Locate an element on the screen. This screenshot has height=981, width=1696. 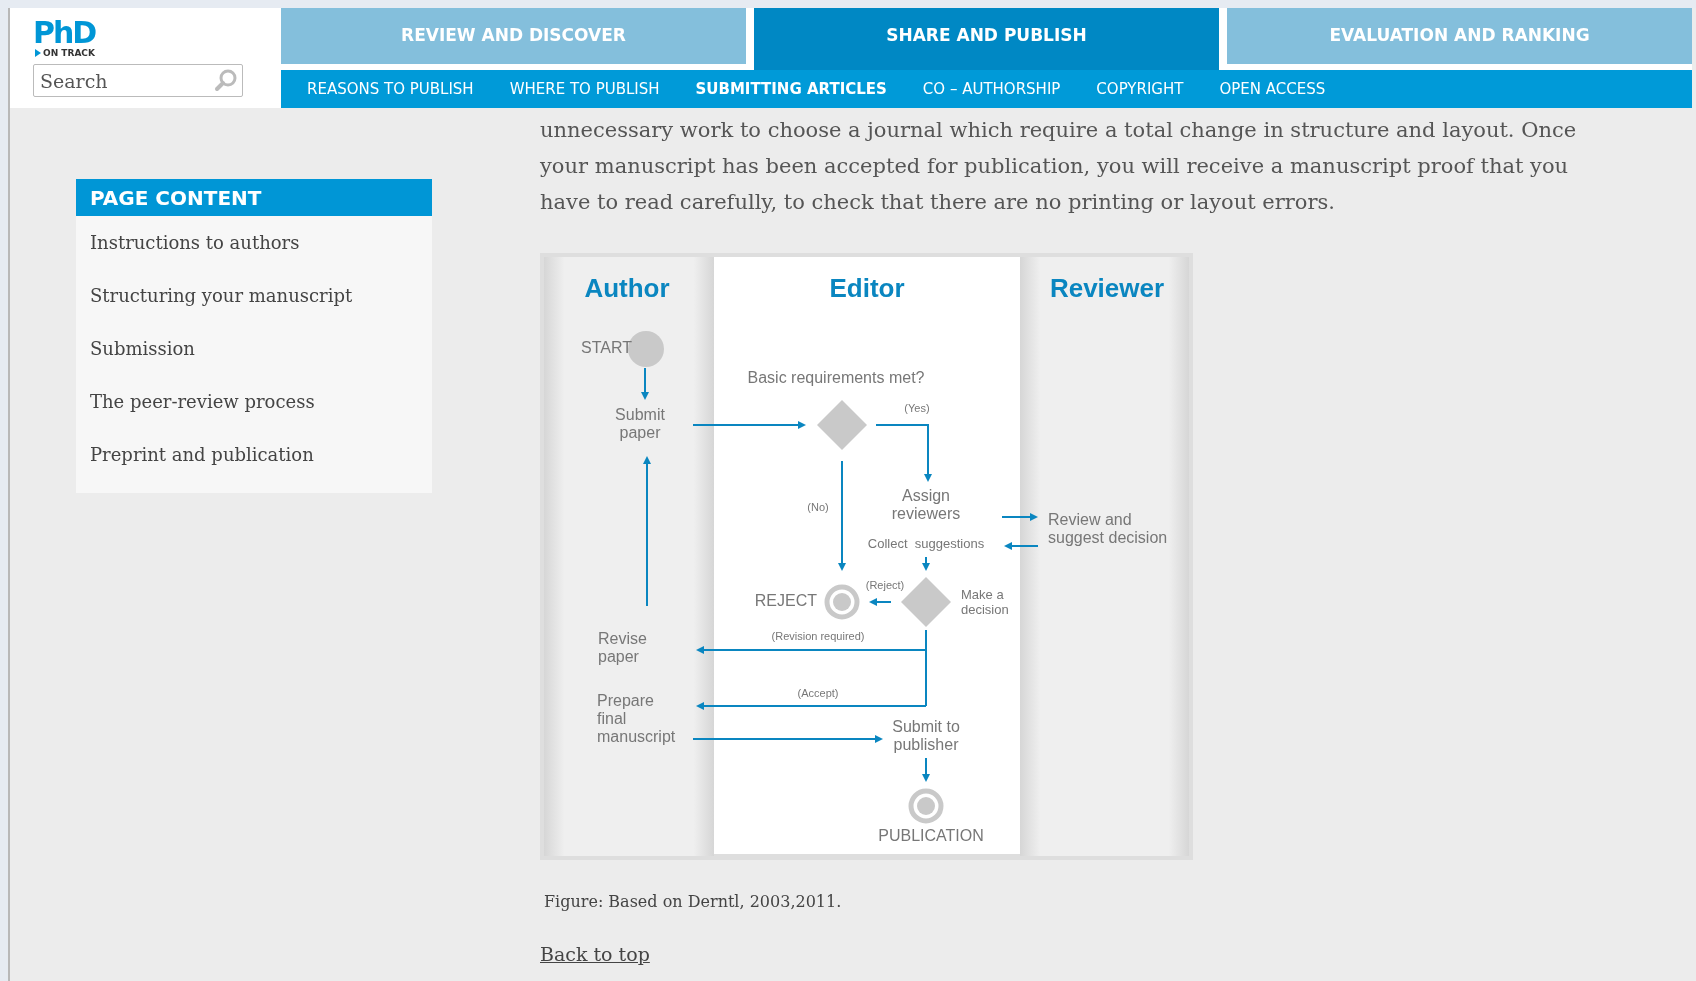
back-to-top-link: Back to top is located at coordinates (595, 954).